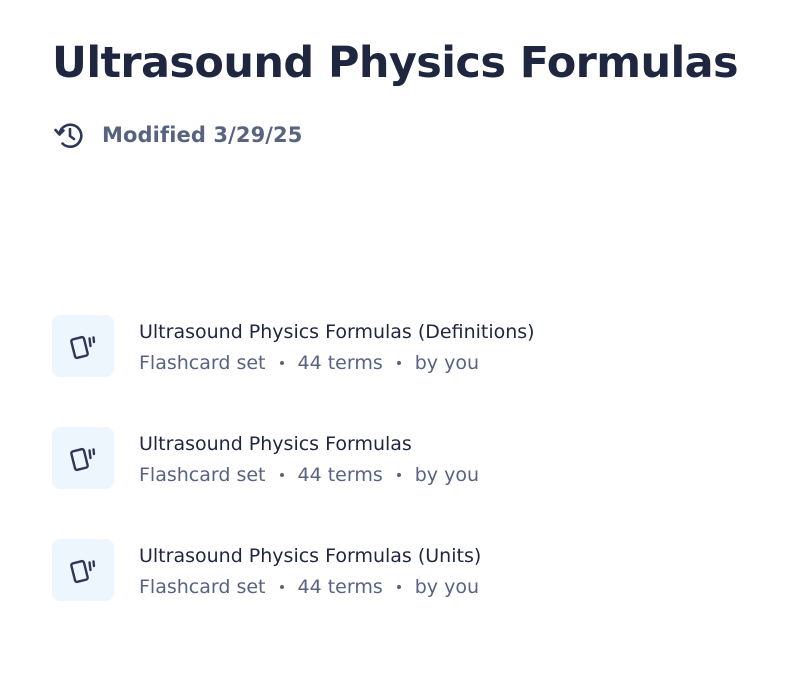  I want to click on modified-date: Modified 3/29/25, so click(202, 135).